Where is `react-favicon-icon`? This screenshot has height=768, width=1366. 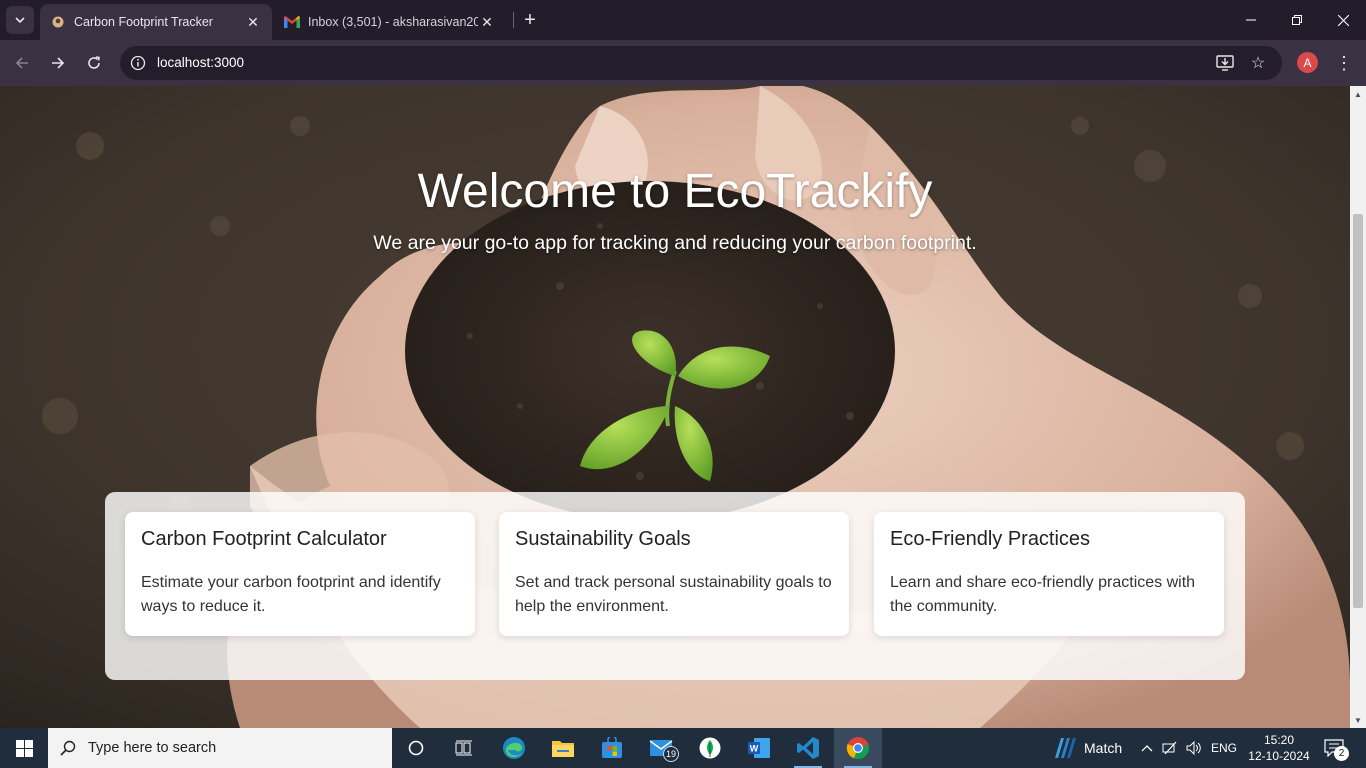
react-favicon-icon is located at coordinates (58, 22).